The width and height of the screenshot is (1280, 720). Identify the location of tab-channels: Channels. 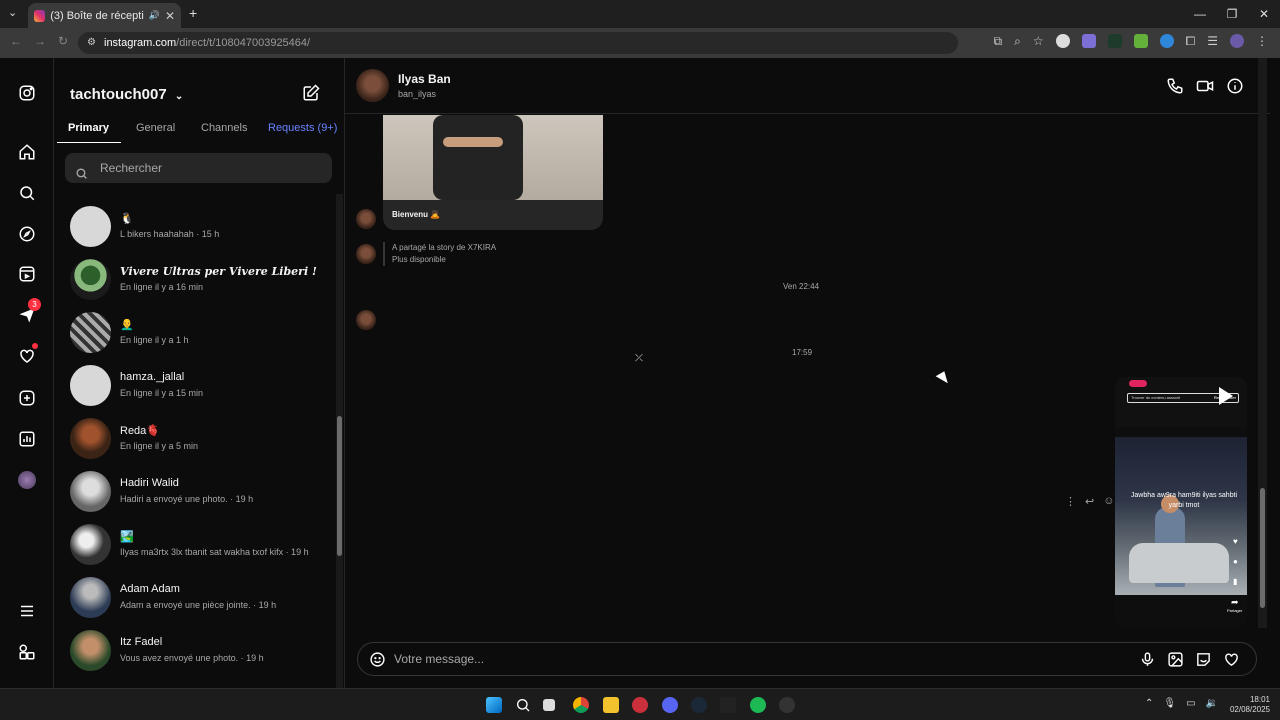
(224, 128).